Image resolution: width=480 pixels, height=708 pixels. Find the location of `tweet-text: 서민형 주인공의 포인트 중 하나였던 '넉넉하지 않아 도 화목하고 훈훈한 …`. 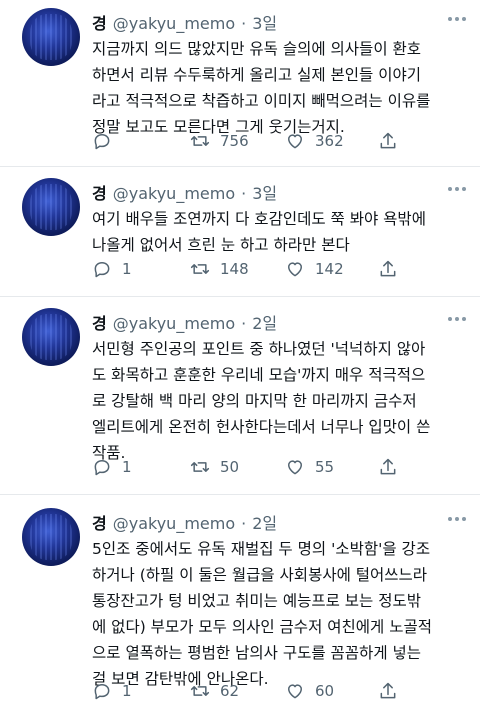

tweet-text: 서민형 주인공의 포인트 중 하나였던 '넉넉하지 않아 도 화목하고 훈훈한 … is located at coordinates (281, 401).